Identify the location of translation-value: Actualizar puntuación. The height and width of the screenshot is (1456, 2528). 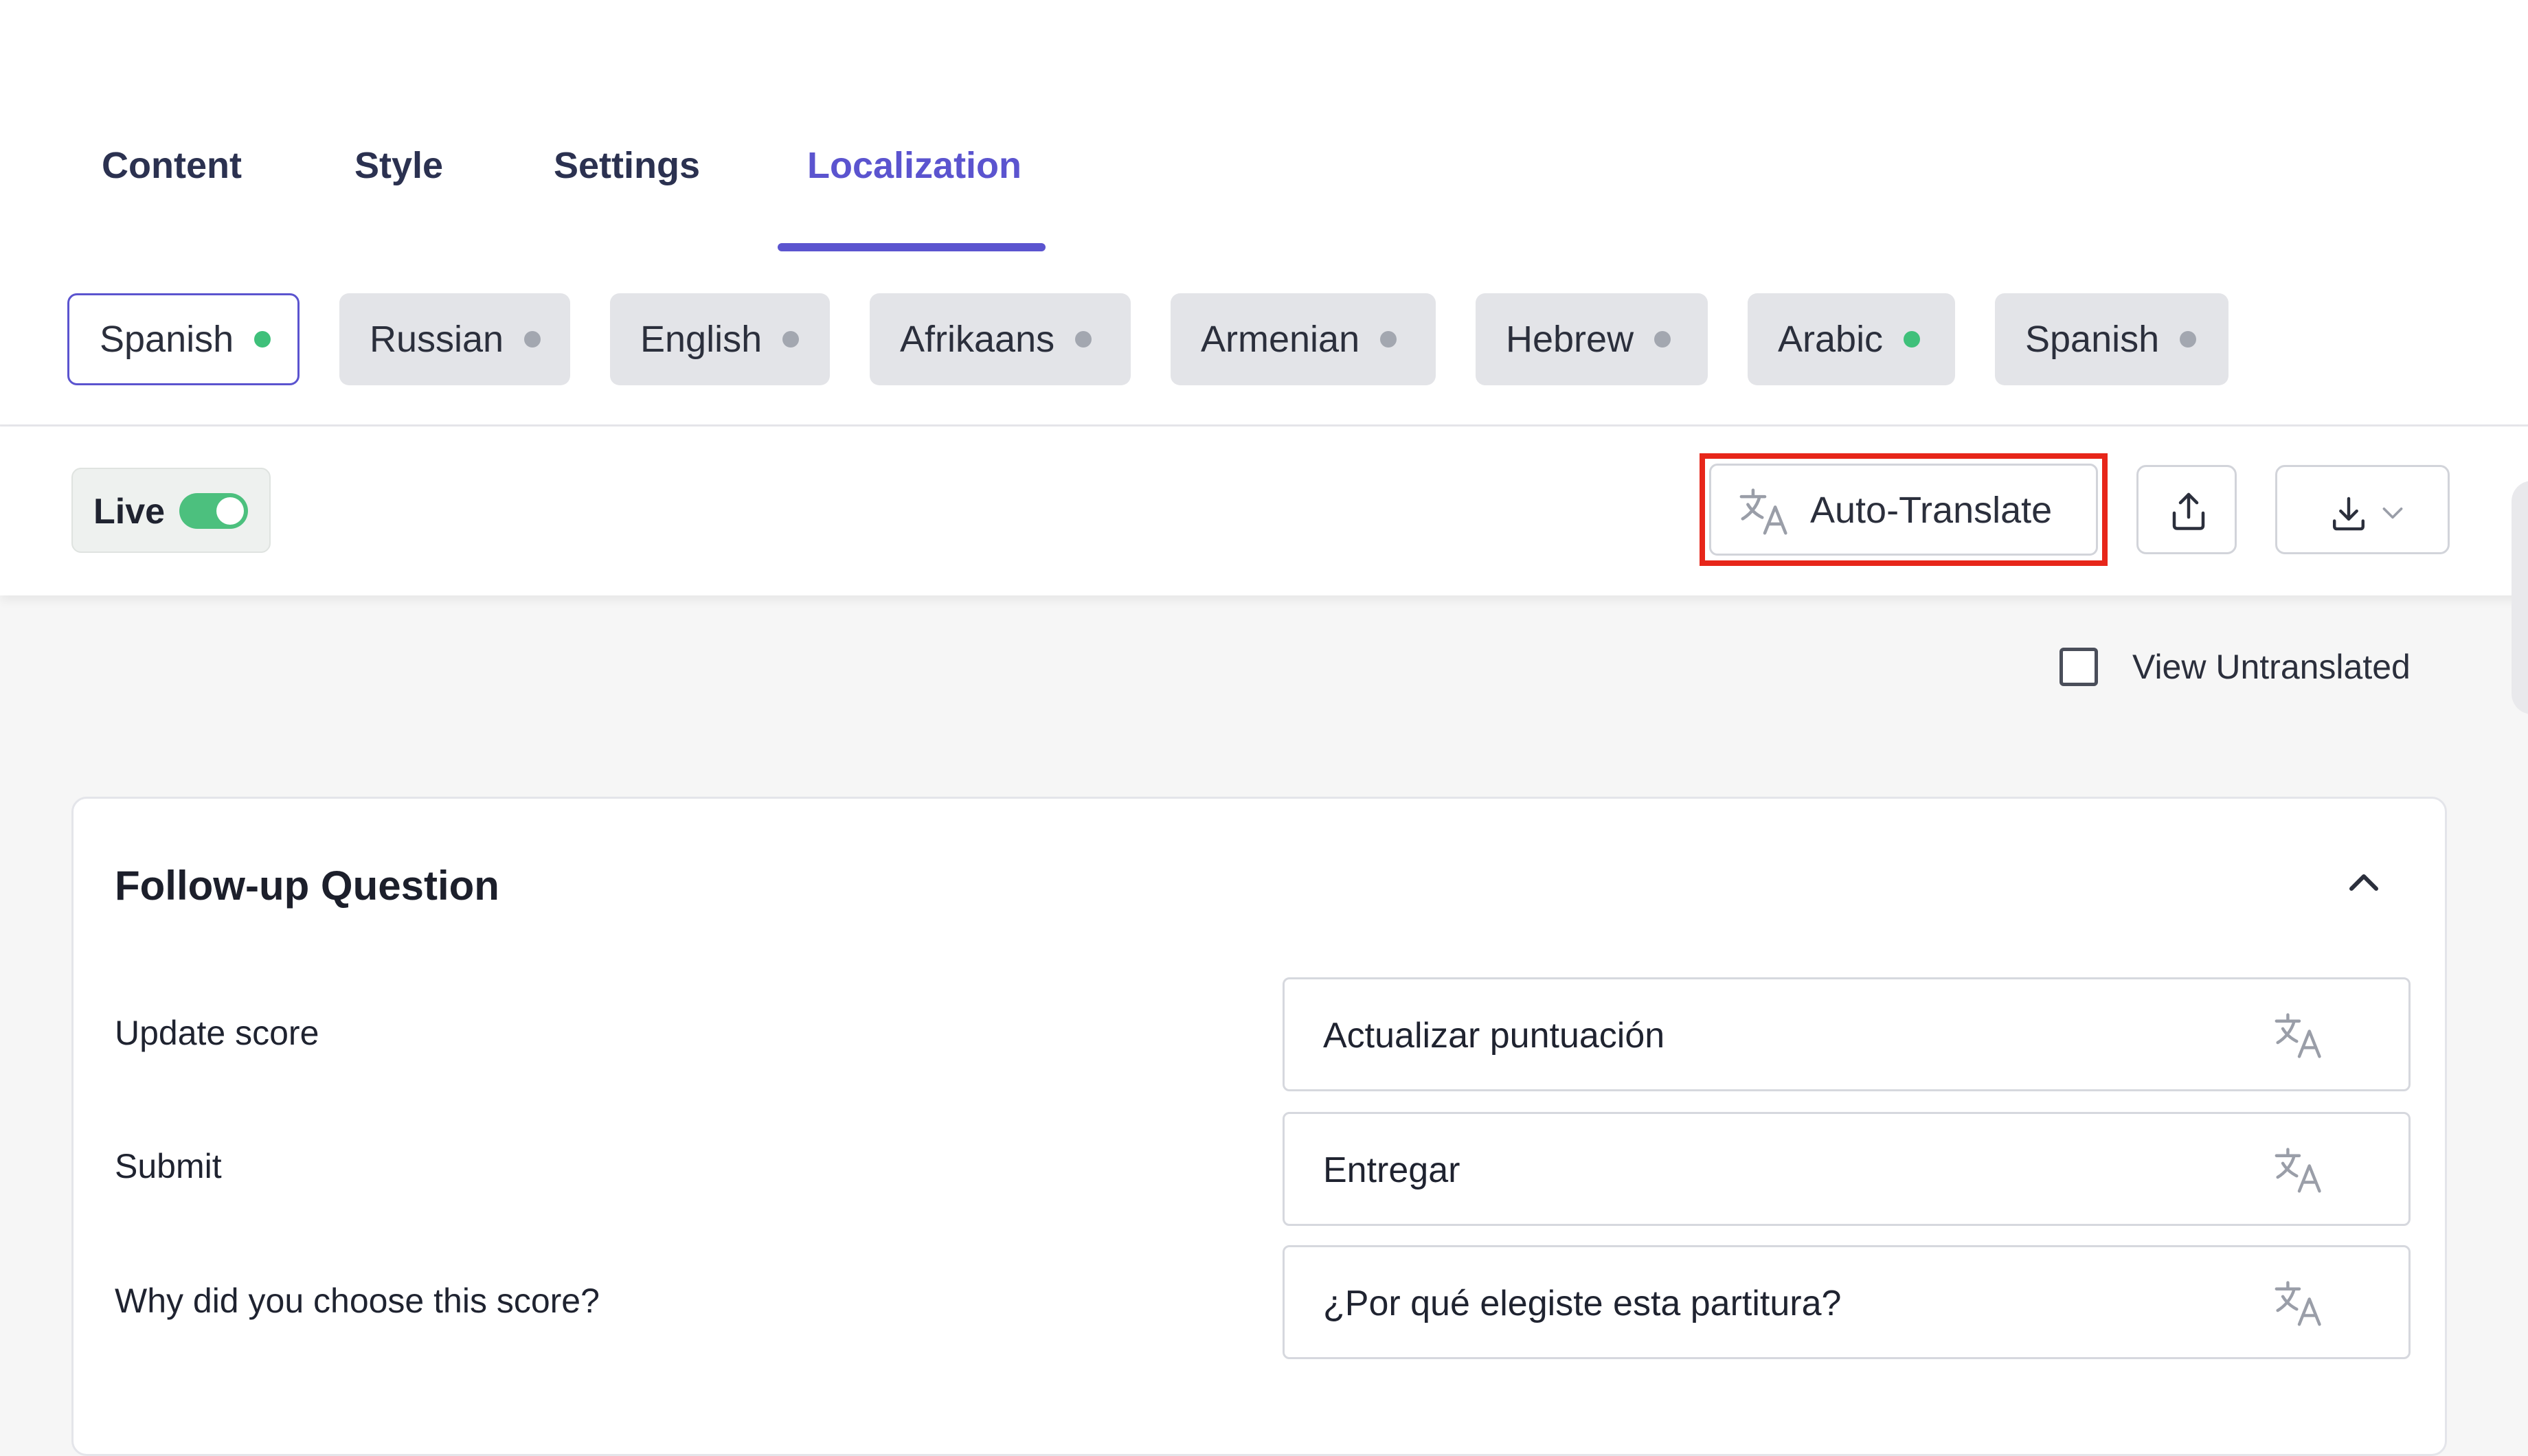
(1494, 1036).